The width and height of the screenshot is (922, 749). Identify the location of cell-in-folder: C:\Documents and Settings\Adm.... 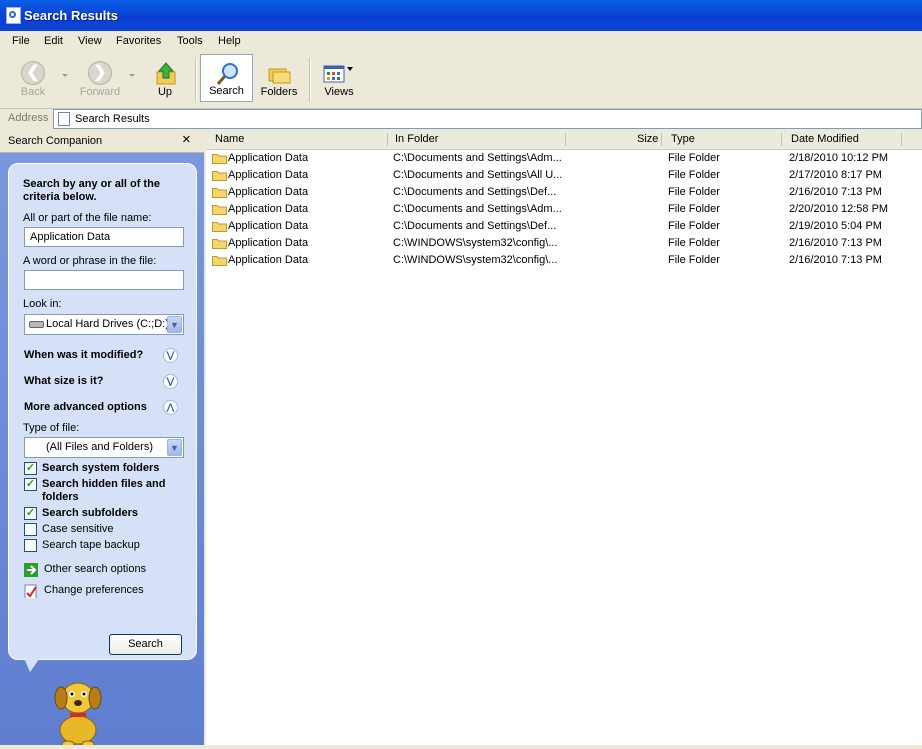
(477, 209).